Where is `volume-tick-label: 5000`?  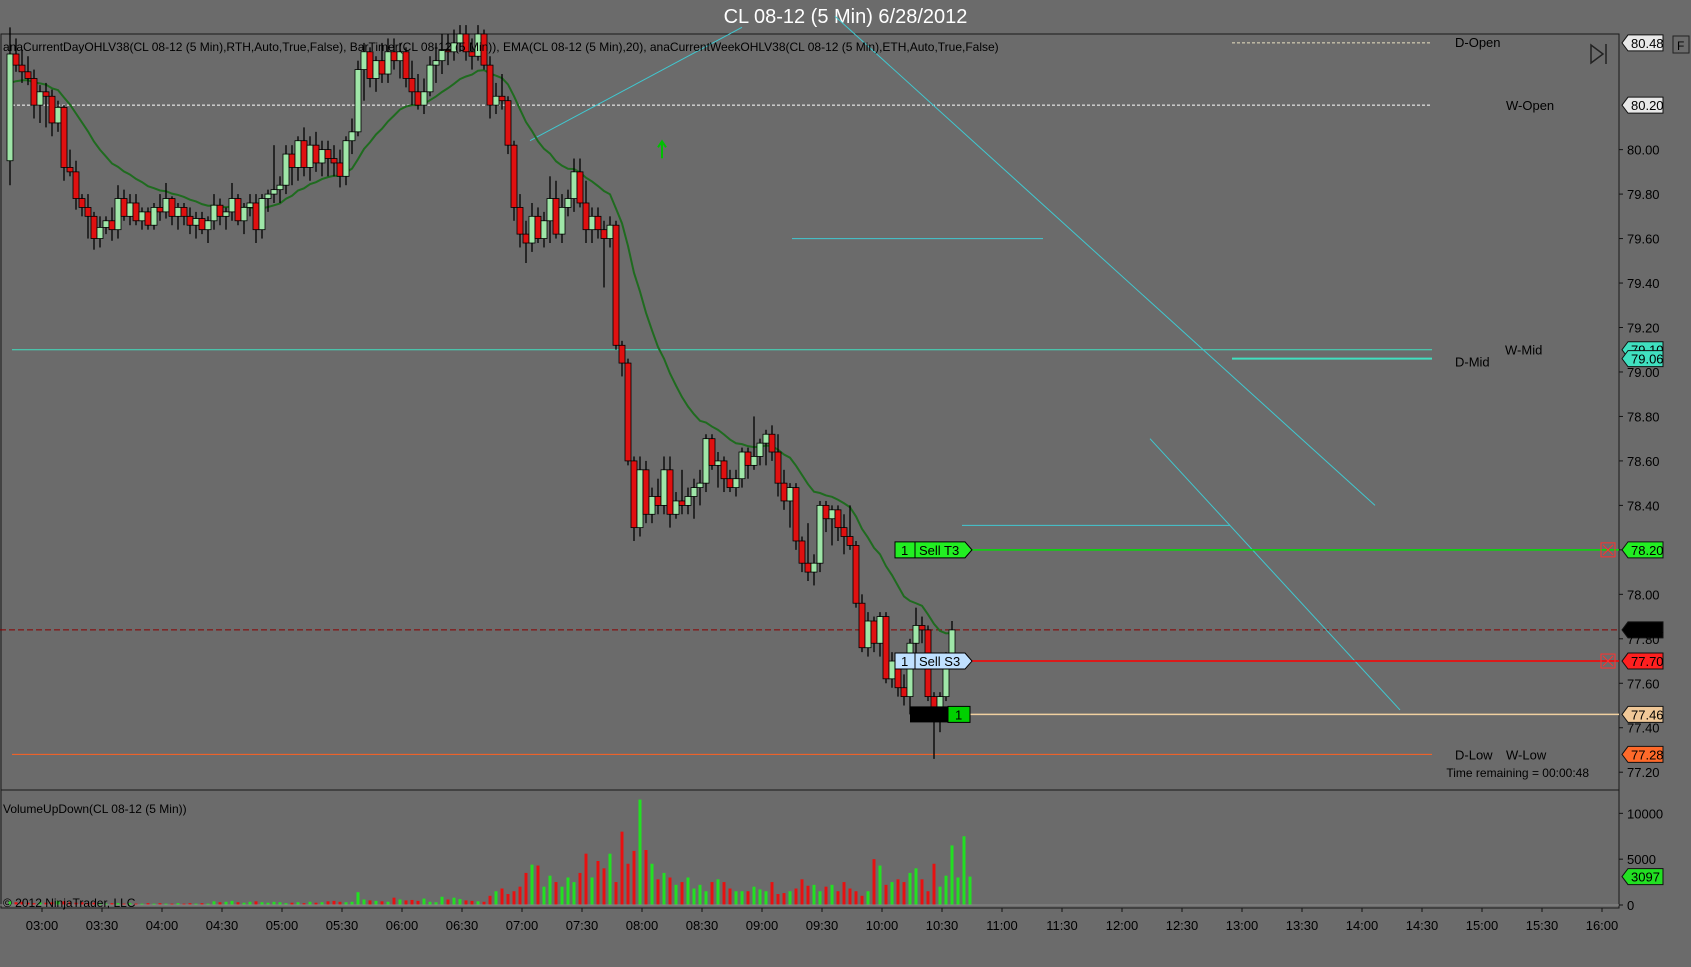 volume-tick-label: 5000 is located at coordinates (1641, 859).